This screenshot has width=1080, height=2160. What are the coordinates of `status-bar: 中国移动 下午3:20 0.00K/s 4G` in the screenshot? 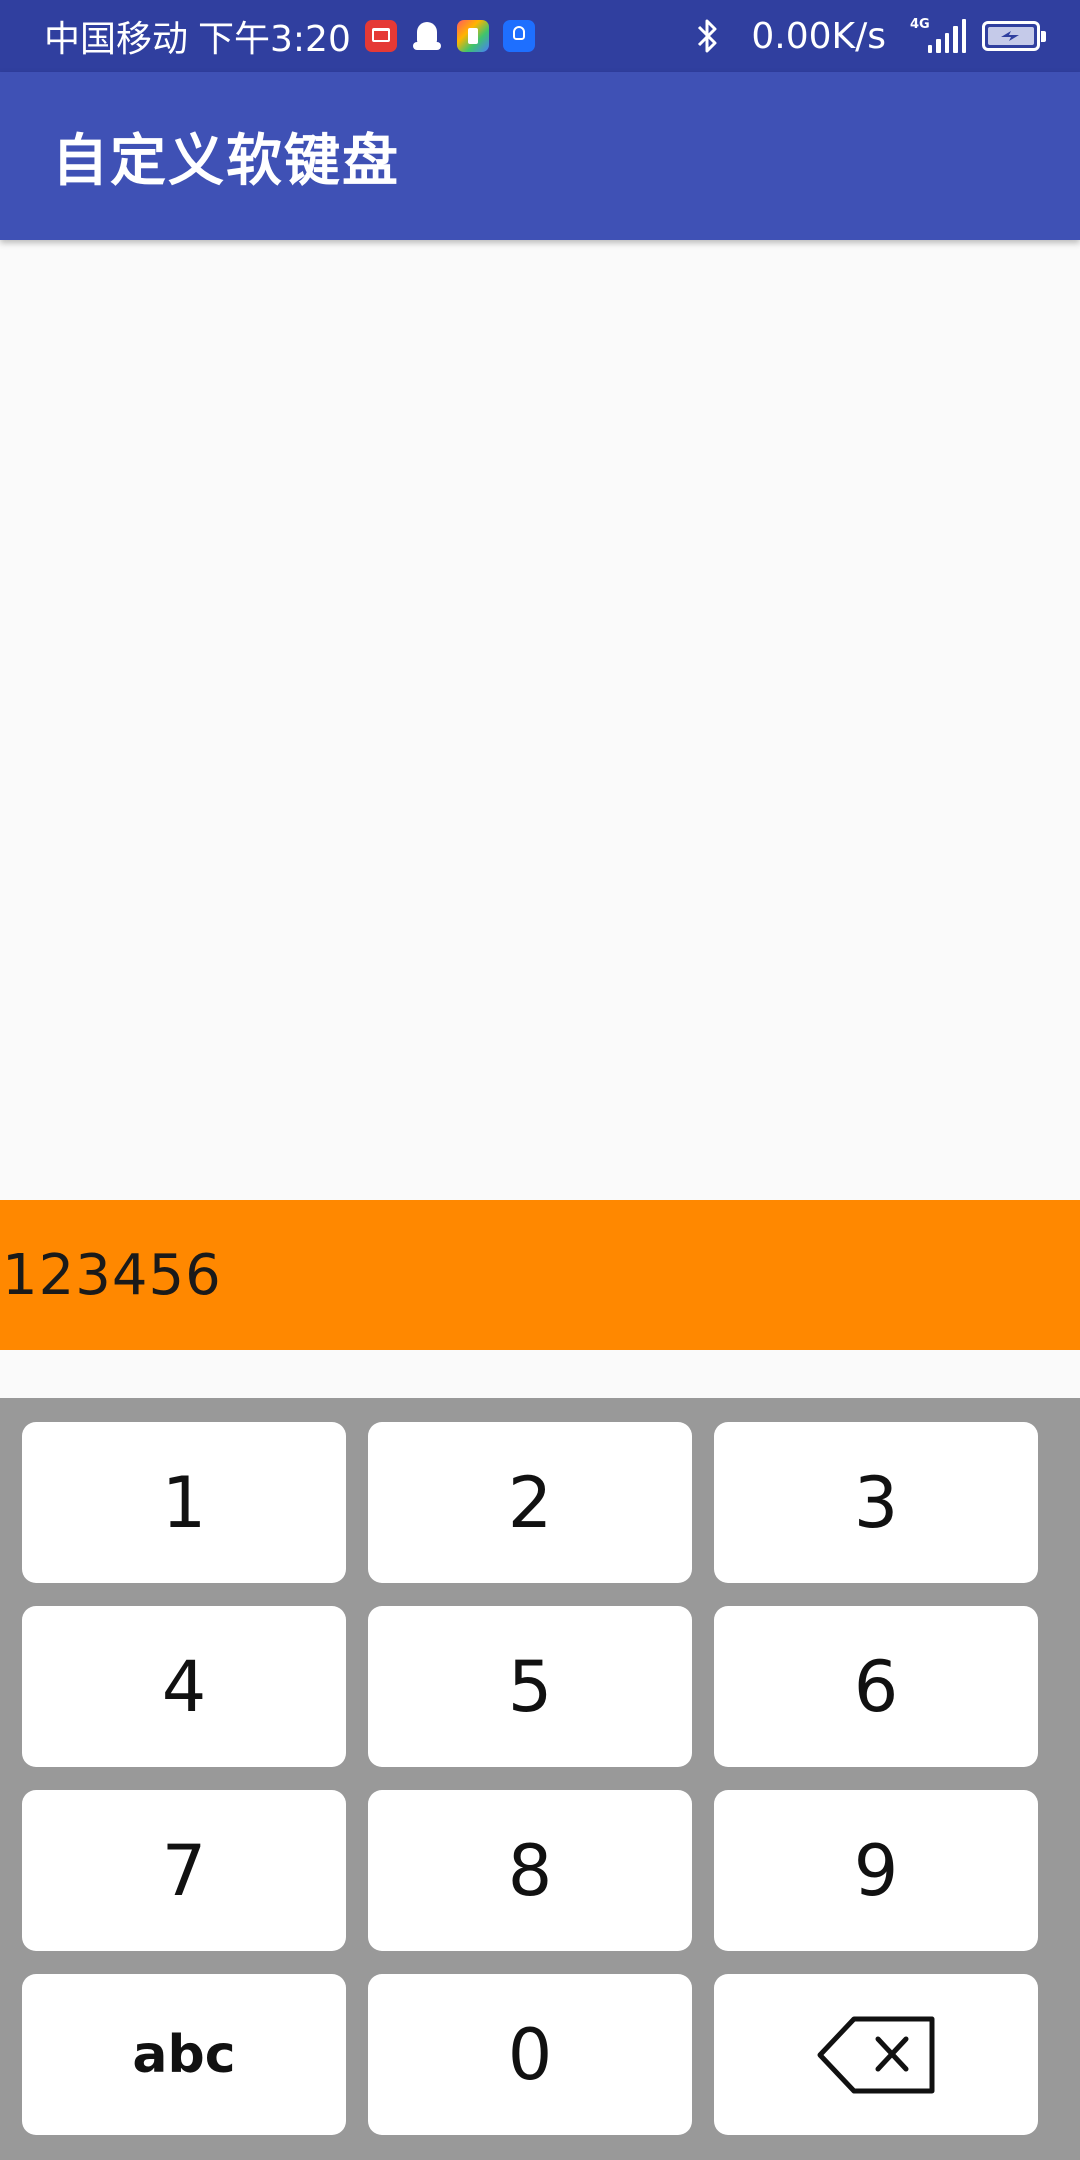 It's located at (540, 36).